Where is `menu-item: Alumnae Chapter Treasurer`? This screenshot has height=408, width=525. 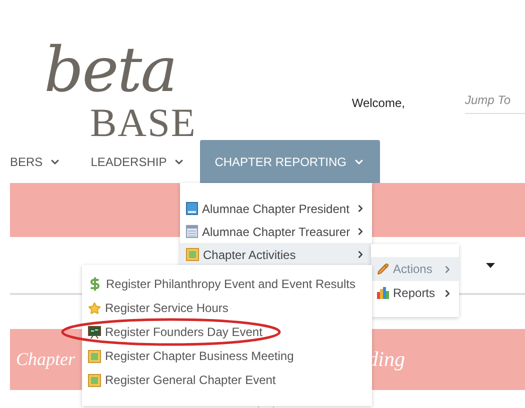
menu-item: Alumnae Chapter Treasurer is located at coordinates (276, 231).